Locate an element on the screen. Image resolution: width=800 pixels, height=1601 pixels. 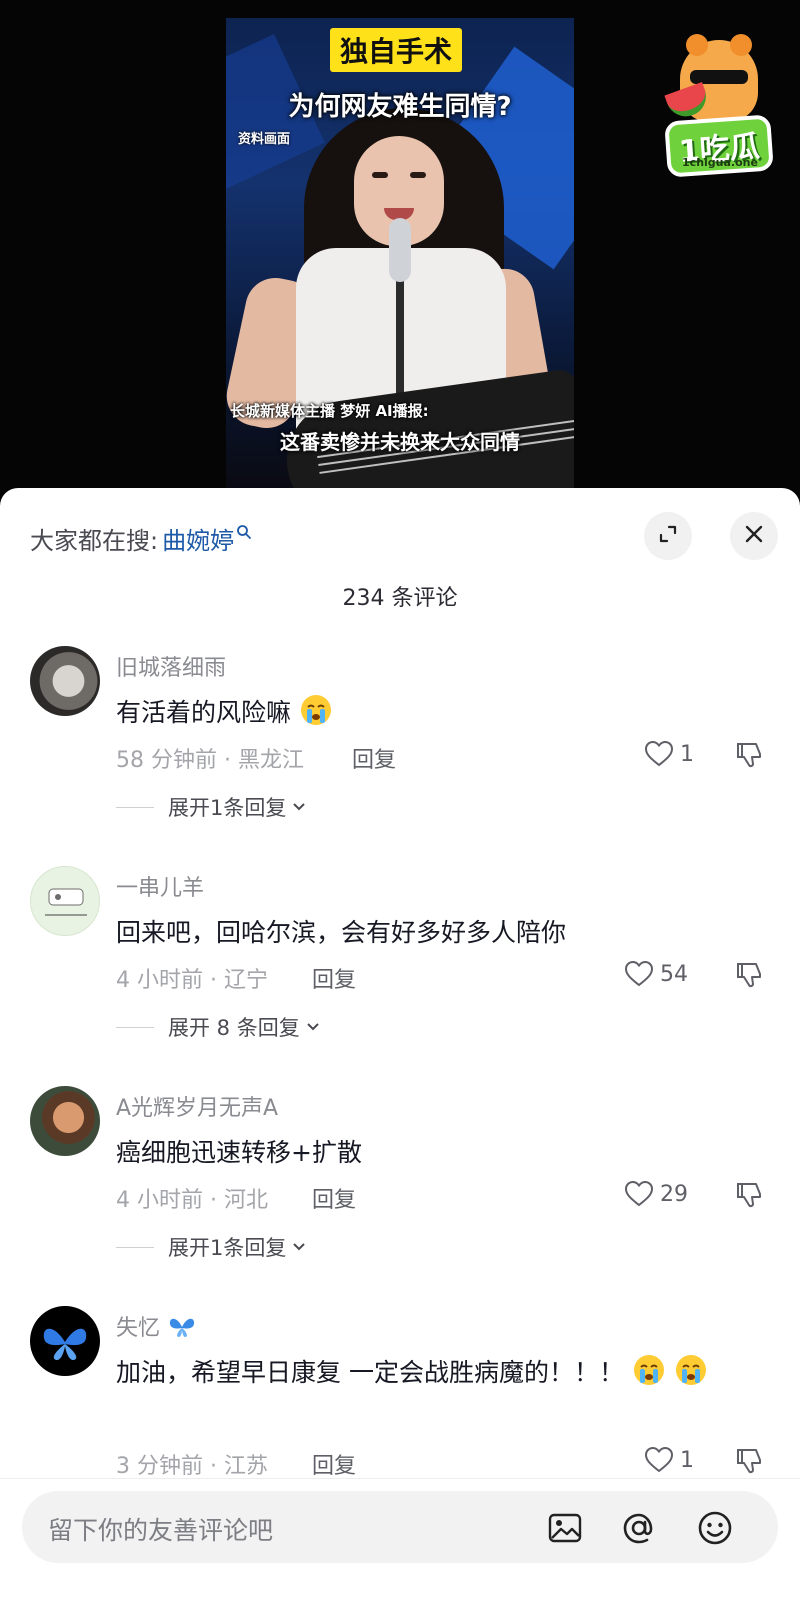
comment-meta: 3 分钟前 · 江苏 is located at coordinates (192, 1466).